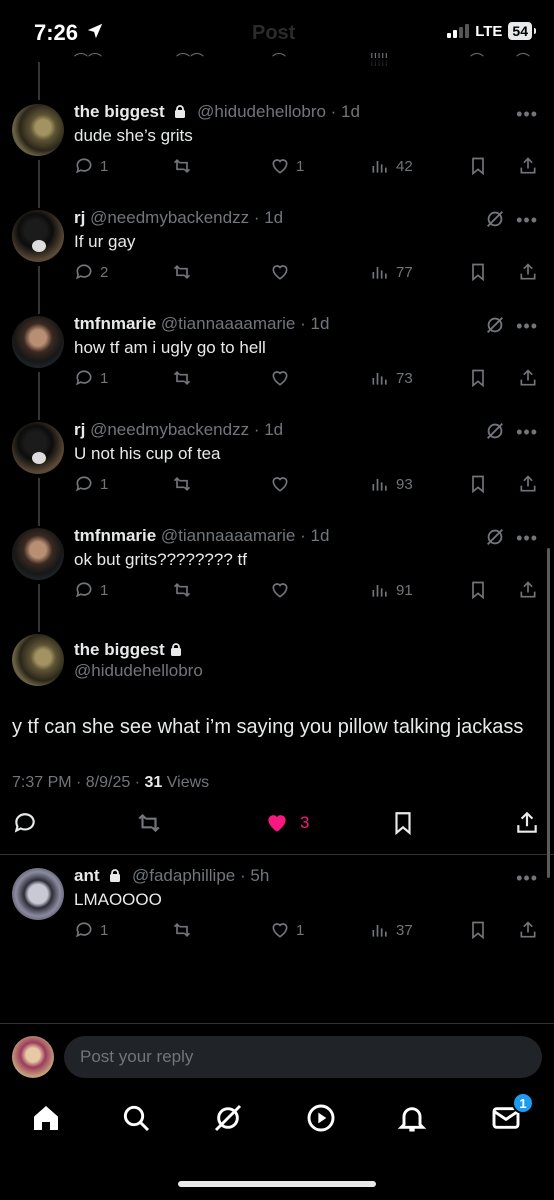 The height and width of the screenshot is (1200, 554). Describe the element at coordinates (33, 1057) in the screenshot. I see `my-avatar` at that location.